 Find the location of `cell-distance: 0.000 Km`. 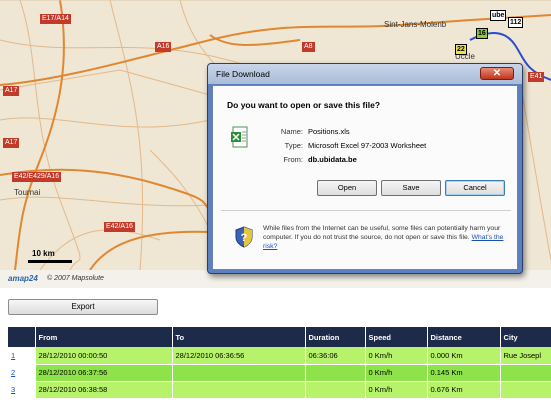

cell-distance: 0.000 Km is located at coordinates (464, 356).